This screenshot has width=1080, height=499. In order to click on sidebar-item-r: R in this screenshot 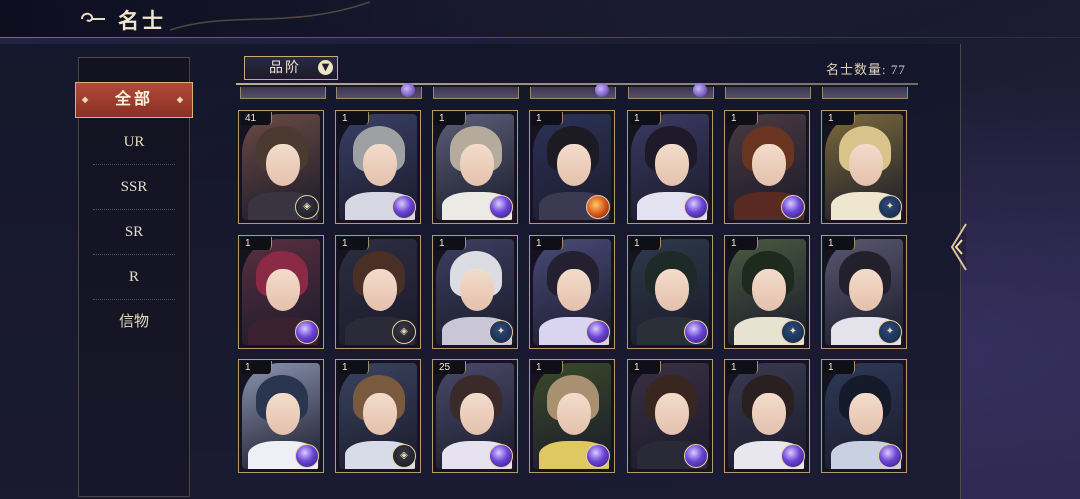, I will do `click(134, 277)`.